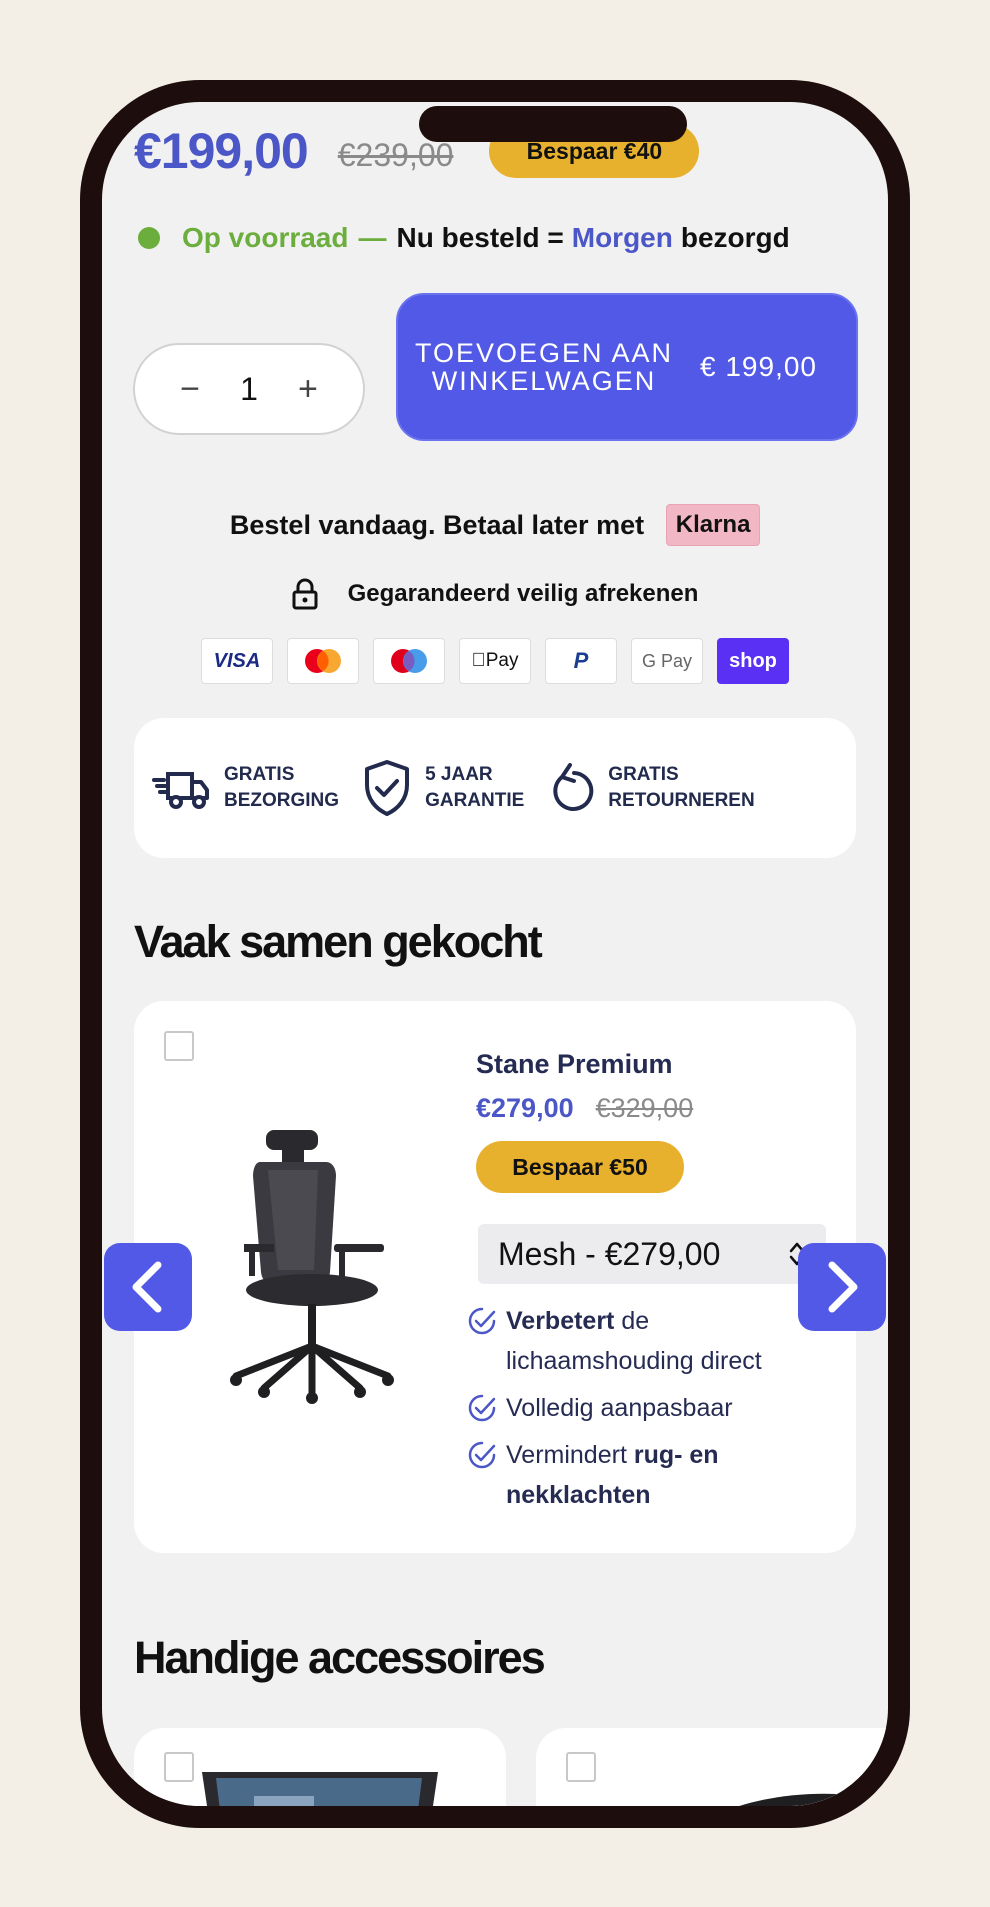 The width and height of the screenshot is (990, 1907). I want to click on mastercard-icon, so click(323, 661).